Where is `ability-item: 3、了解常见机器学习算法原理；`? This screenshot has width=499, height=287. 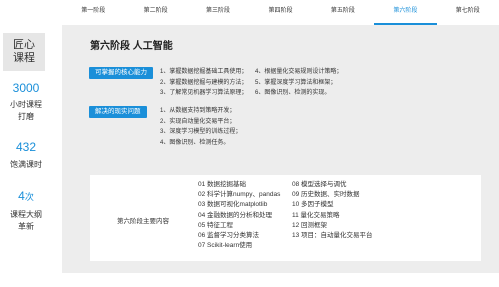 ability-item: 3、了解常见机器学习算法原理； is located at coordinates (204, 93).